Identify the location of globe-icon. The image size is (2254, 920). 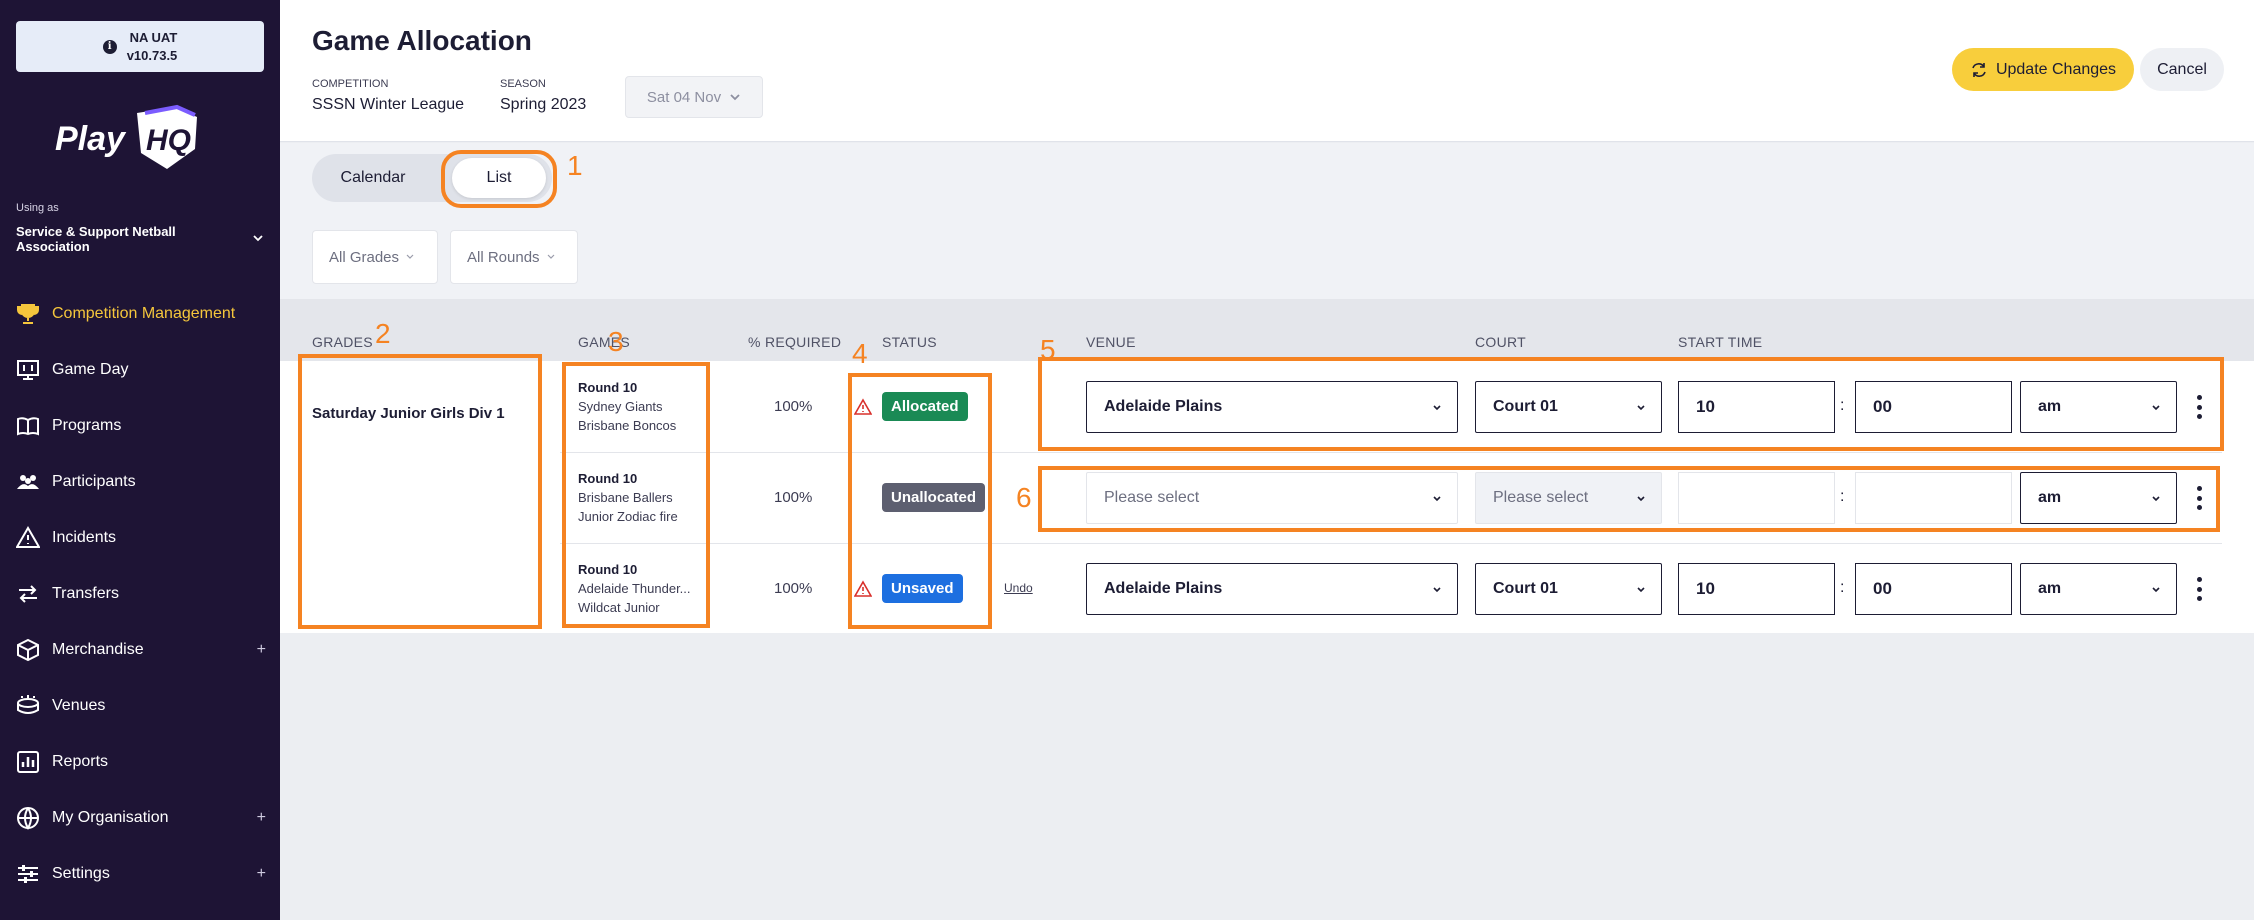
(28, 818).